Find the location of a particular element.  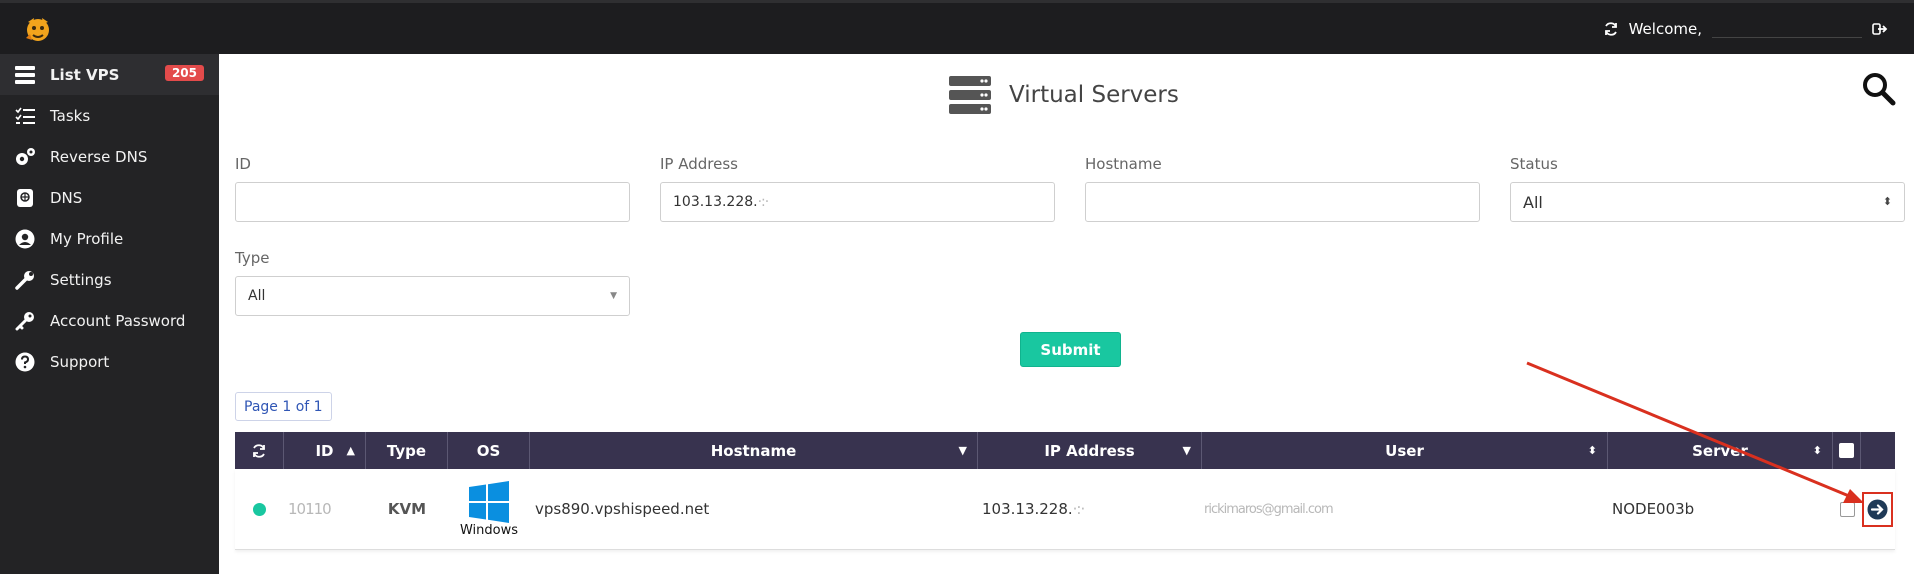

sidebar-item-tasks: Tasks is located at coordinates (109, 115).